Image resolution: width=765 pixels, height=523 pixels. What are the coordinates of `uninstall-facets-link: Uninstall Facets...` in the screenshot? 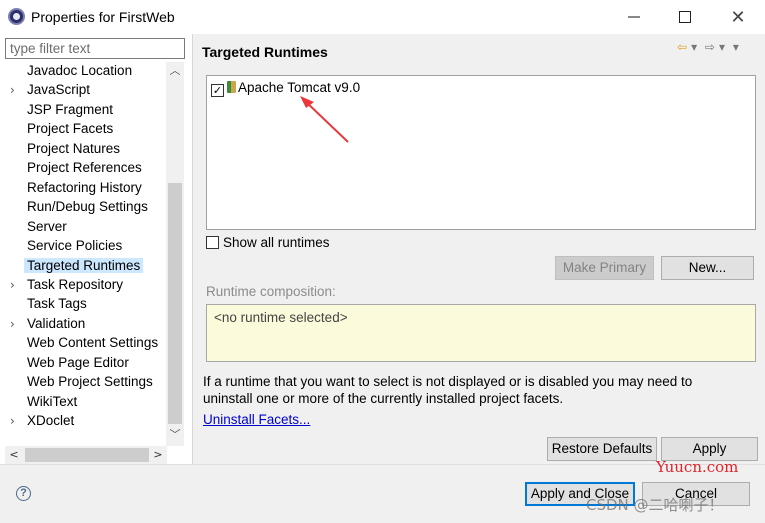 It's located at (256, 419).